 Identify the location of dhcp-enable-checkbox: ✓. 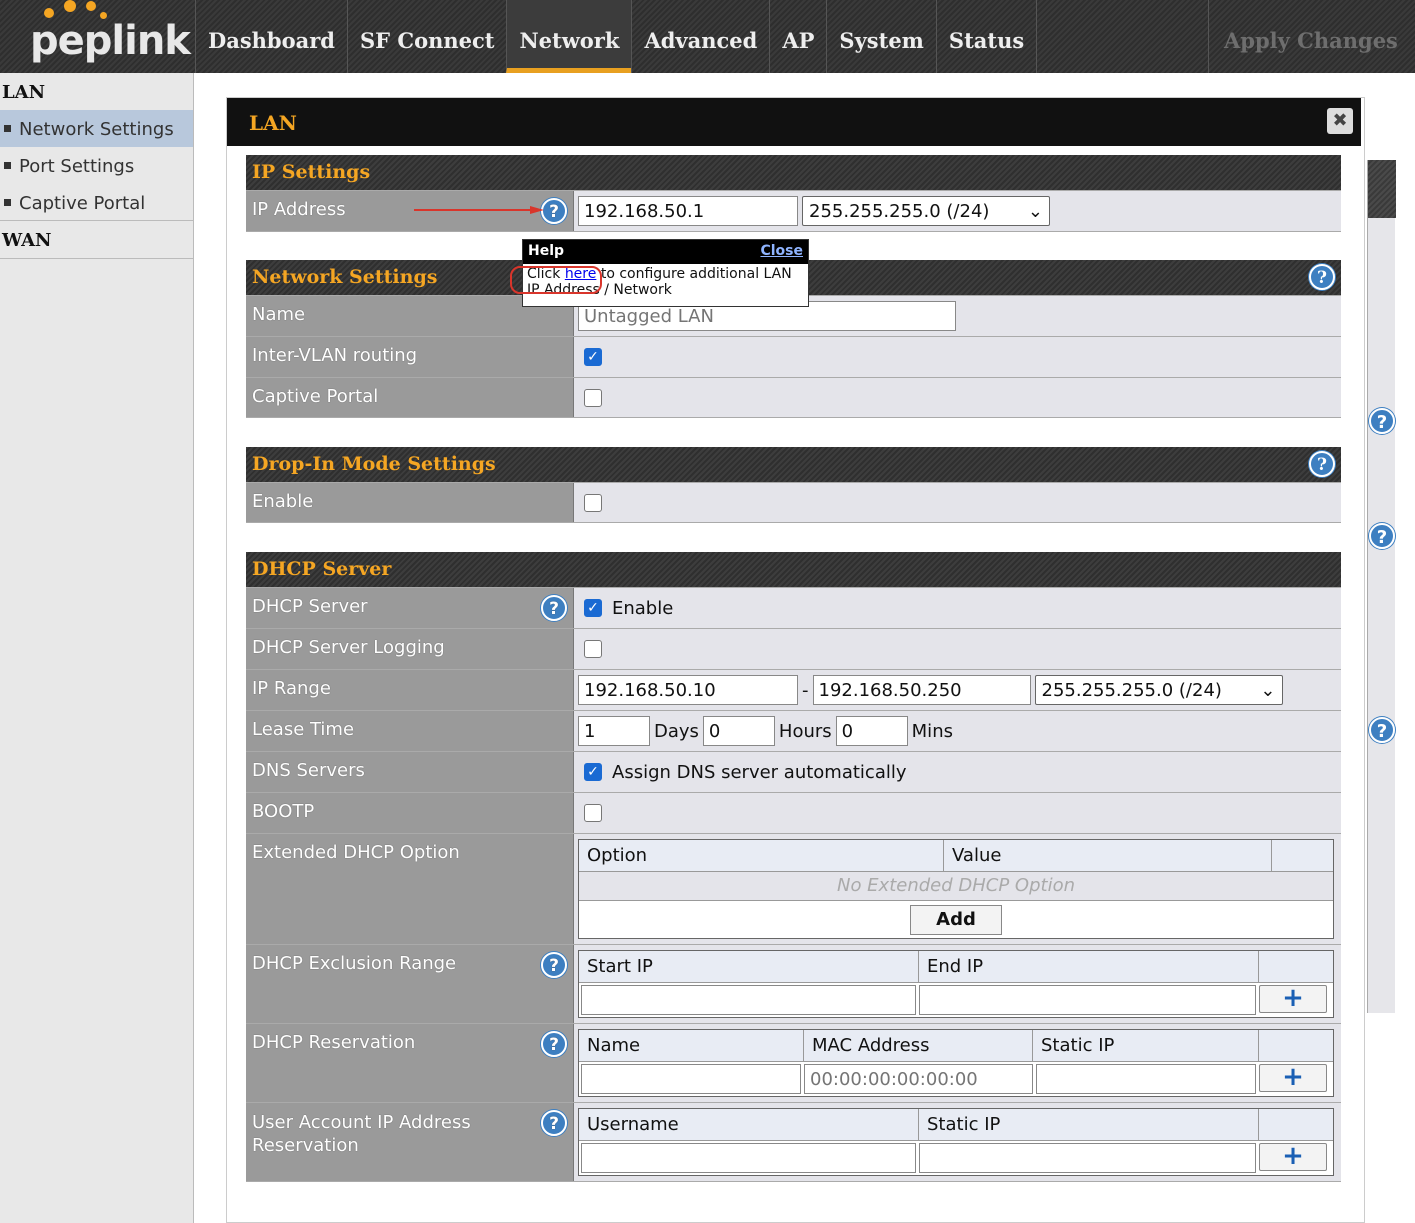
(593, 608).